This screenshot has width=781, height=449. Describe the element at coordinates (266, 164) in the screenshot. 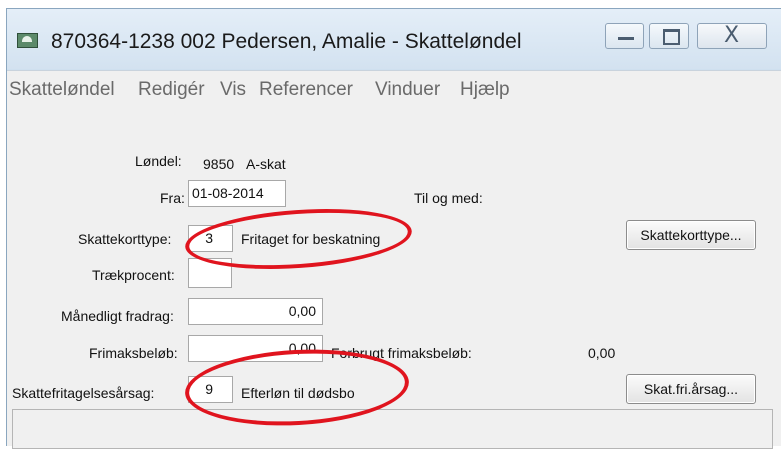

I see `londel-name: A-skat` at that location.